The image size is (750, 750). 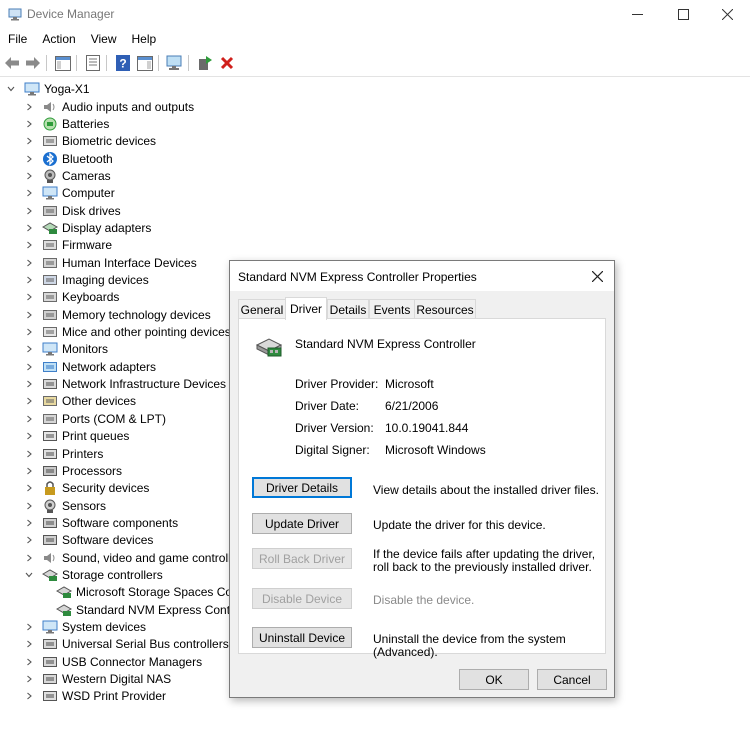 I want to click on show-hide-tree-button, so click(x=63, y=63).